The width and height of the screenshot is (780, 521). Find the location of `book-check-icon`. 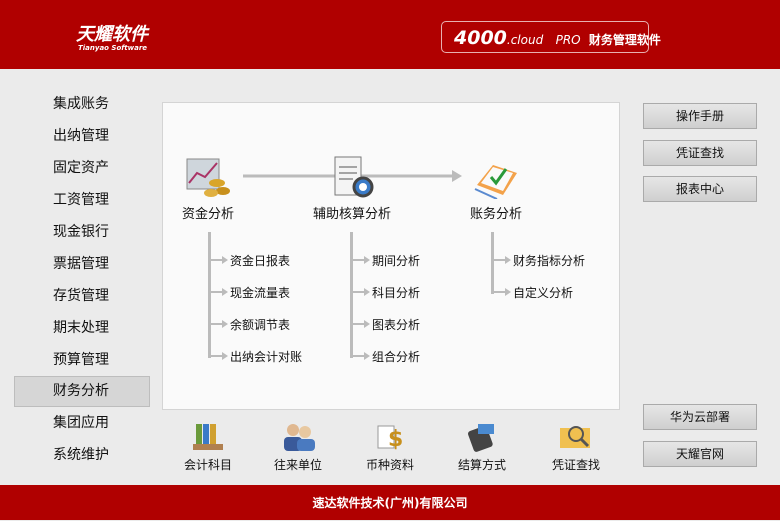

book-check-icon is located at coordinates (496, 177).